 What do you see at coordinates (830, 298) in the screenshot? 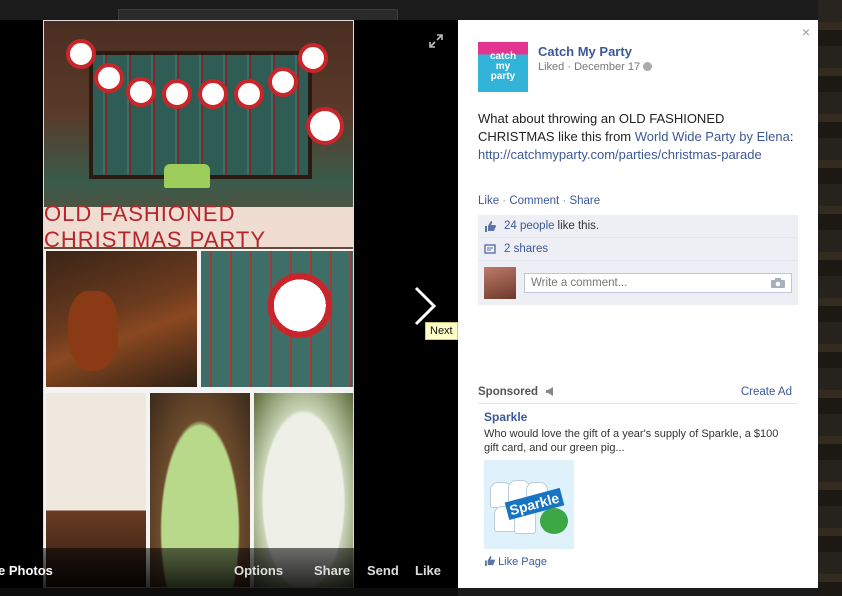
I see `background-right-column` at bounding box center [830, 298].